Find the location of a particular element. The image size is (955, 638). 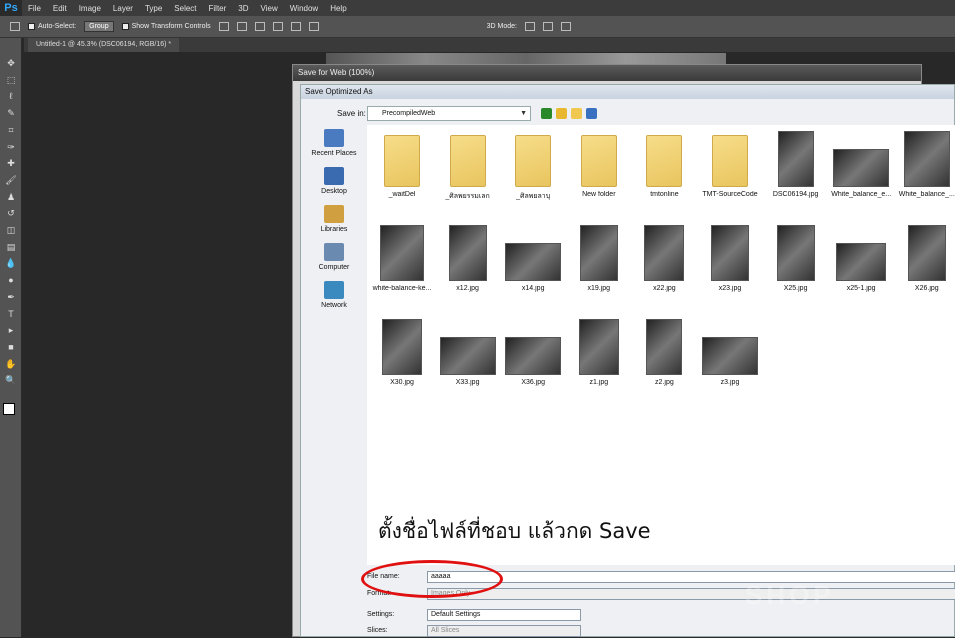

align-middle-icon is located at coordinates (241, 26).